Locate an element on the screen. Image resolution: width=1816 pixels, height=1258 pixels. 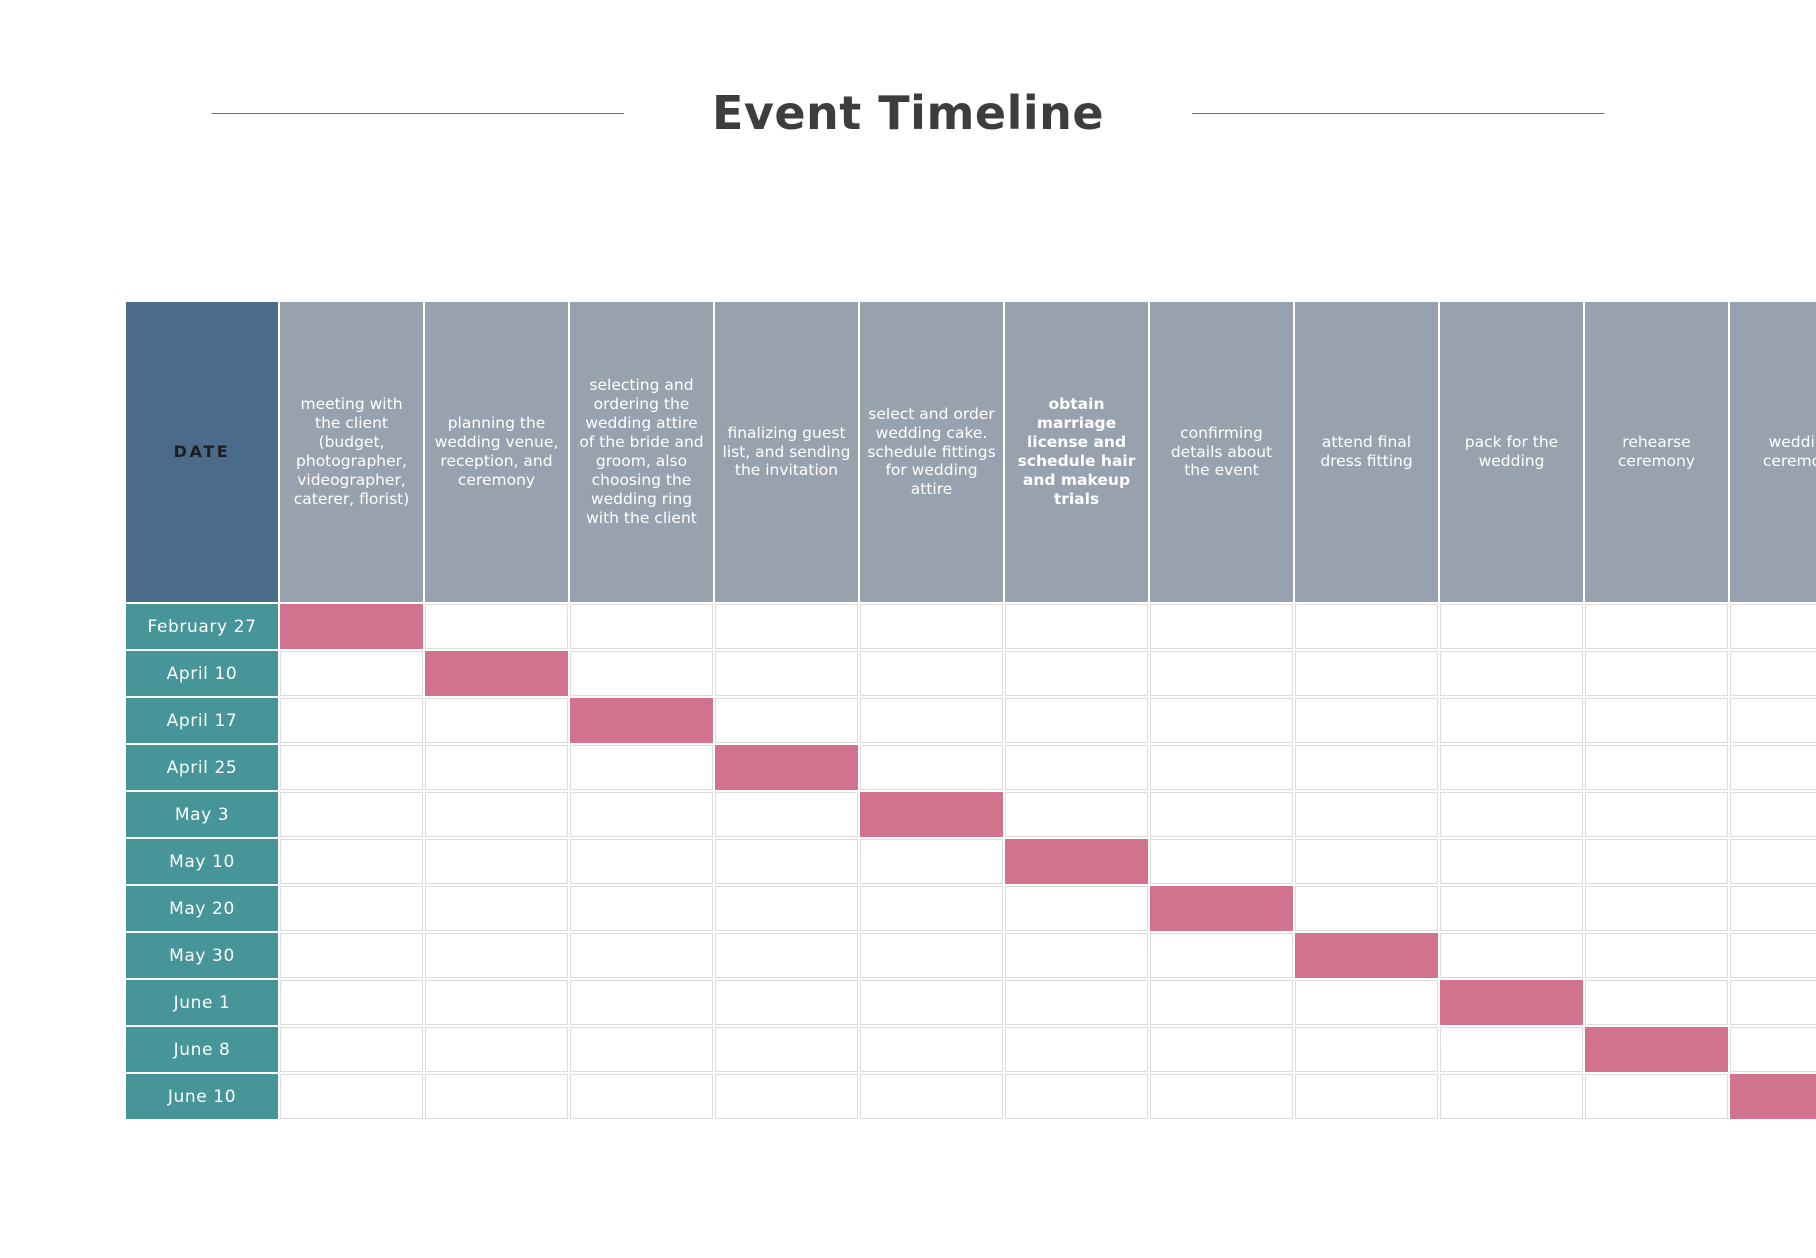
table-row: April 10 is located at coordinates (971, 673).